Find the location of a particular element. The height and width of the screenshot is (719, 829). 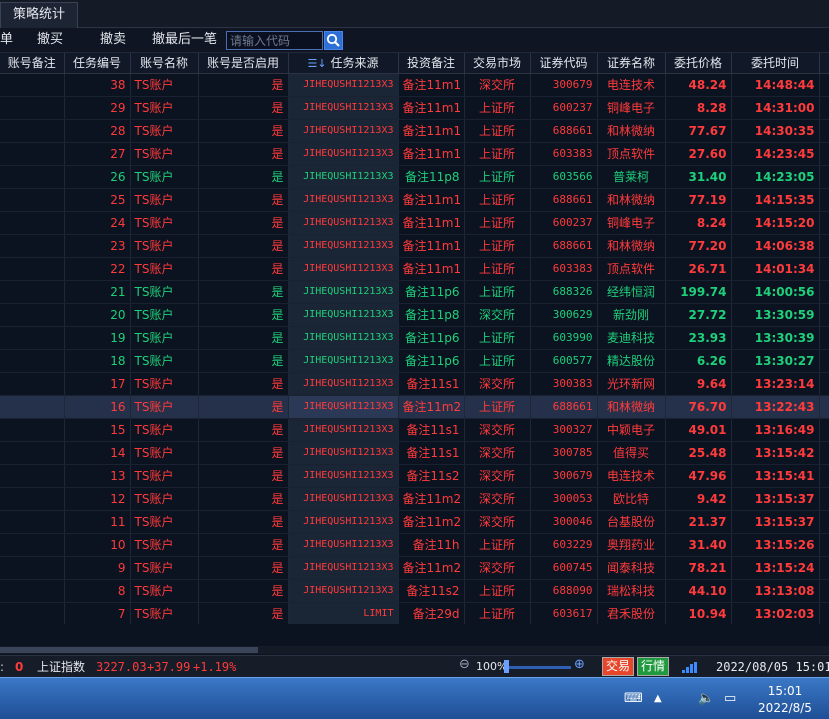

cell-order-price: 21.37 is located at coordinates (698, 522).